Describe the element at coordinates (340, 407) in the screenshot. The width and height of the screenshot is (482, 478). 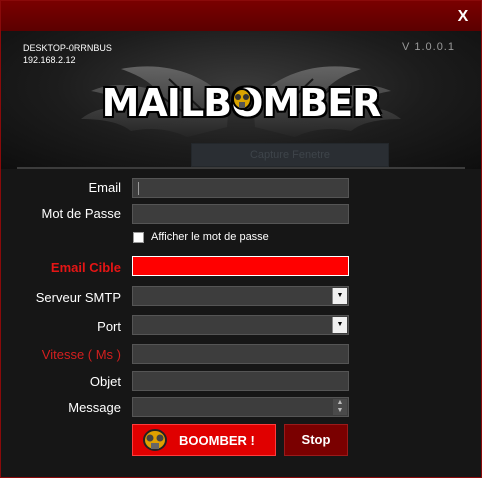
I see `spinner-arrows-icon: ▲ ▼` at that location.